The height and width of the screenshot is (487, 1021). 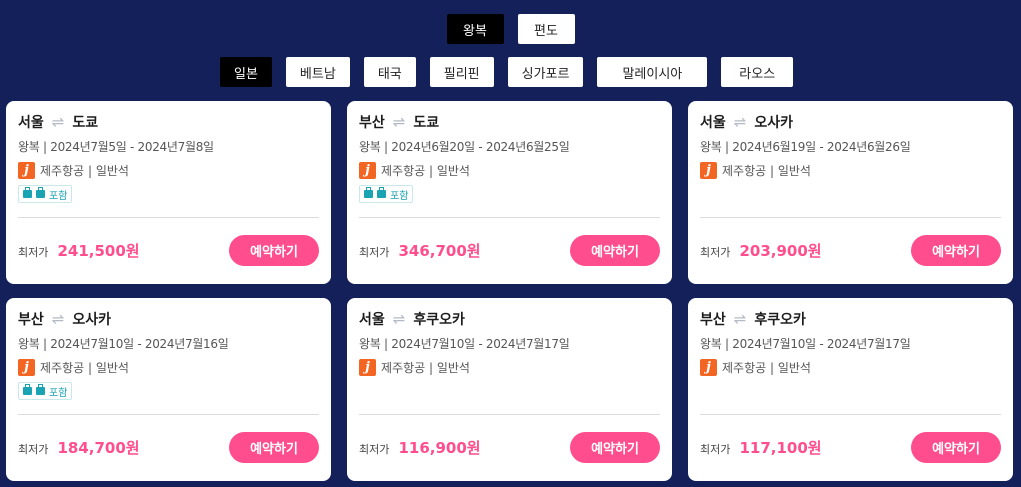 What do you see at coordinates (461, 72) in the screenshot?
I see `country-philippines: 필리핀` at bounding box center [461, 72].